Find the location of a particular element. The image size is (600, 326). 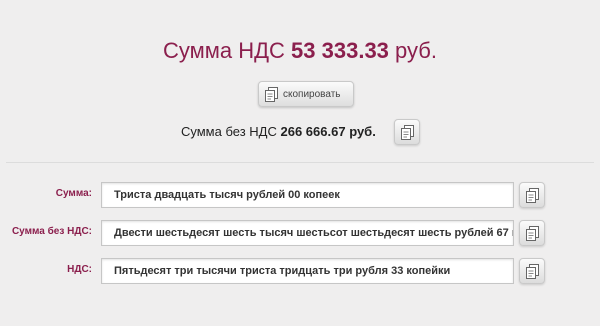

row-label-net: Сумма без НДС: is located at coordinates (51, 231).